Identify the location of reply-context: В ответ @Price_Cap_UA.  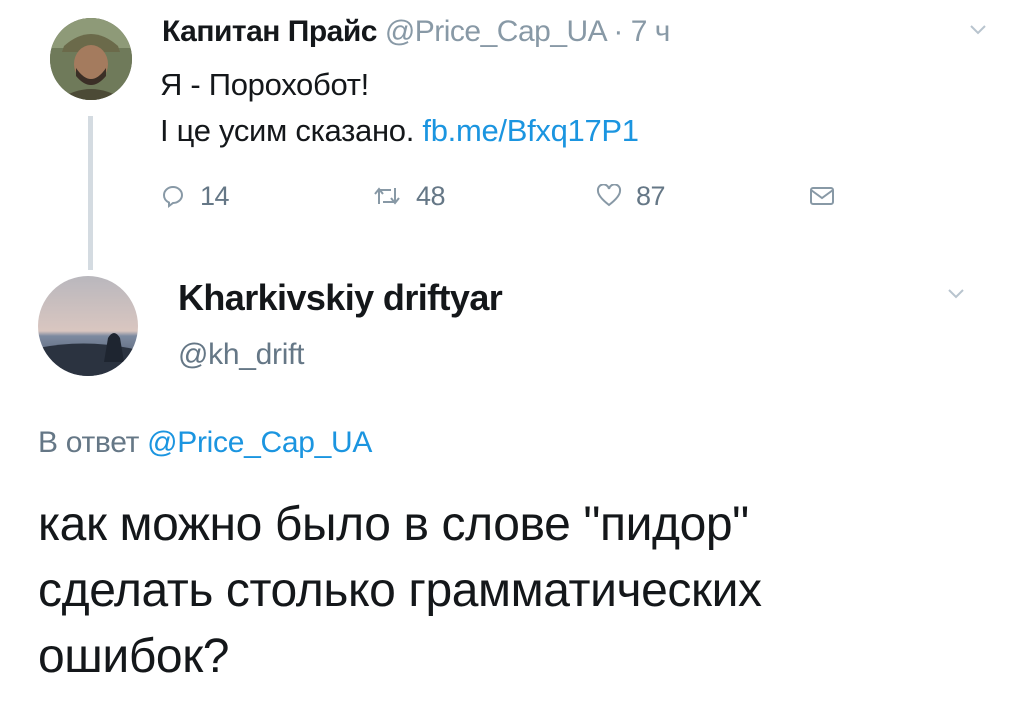
(205, 443).